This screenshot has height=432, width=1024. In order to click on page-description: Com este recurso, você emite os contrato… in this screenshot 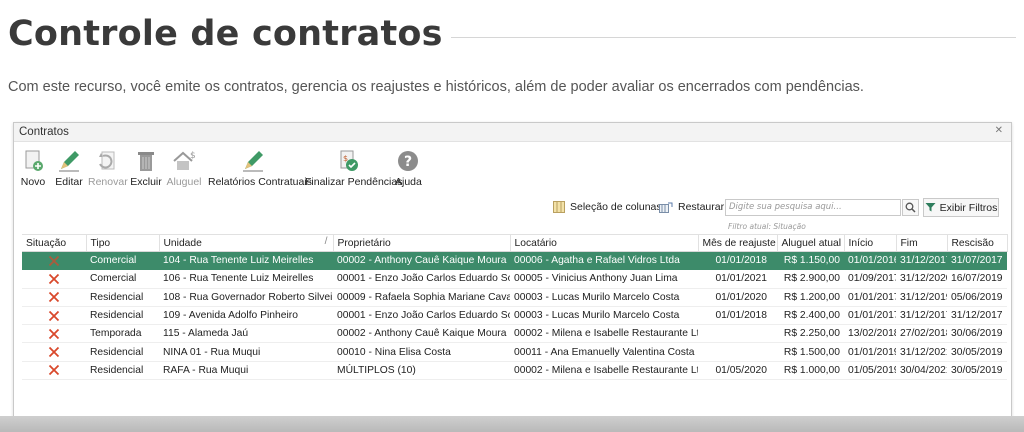, I will do `click(436, 87)`.